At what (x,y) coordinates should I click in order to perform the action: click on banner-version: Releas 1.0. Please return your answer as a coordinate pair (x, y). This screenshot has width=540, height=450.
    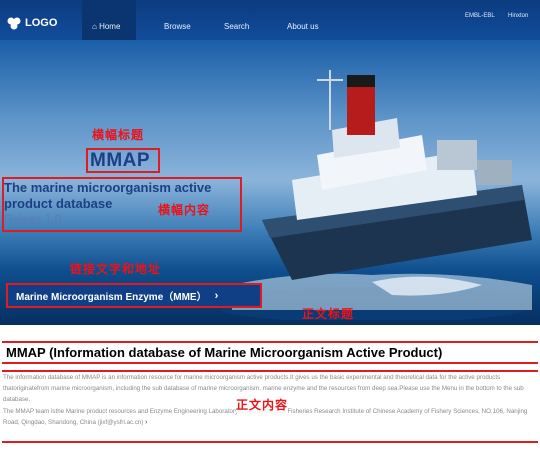
    Looking at the image, I should click on (33, 219).